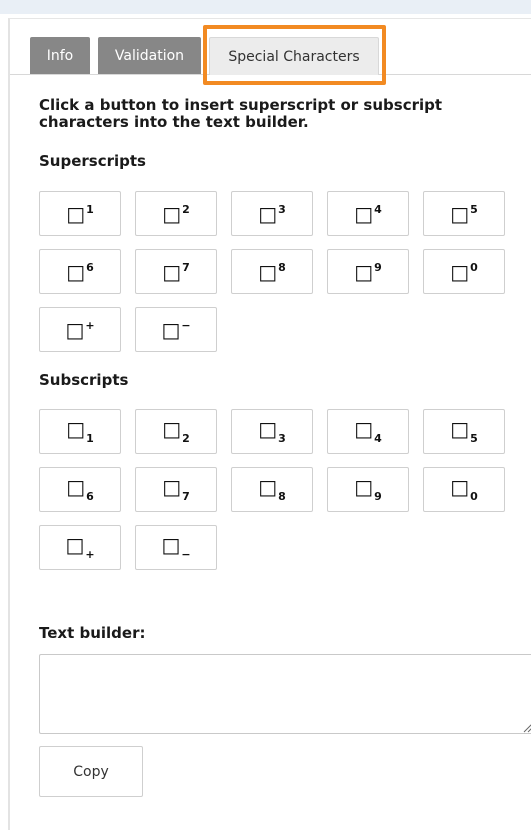  What do you see at coordinates (90, 325) in the screenshot?
I see `superscripts-character: +` at bounding box center [90, 325].